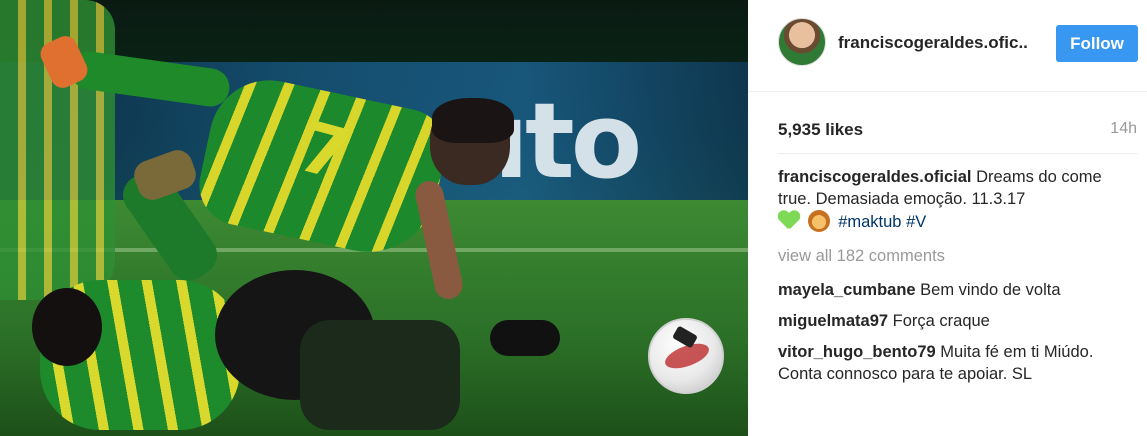  I want to click on view-all-comments-link: view all 182 comments, so click(861, 256).